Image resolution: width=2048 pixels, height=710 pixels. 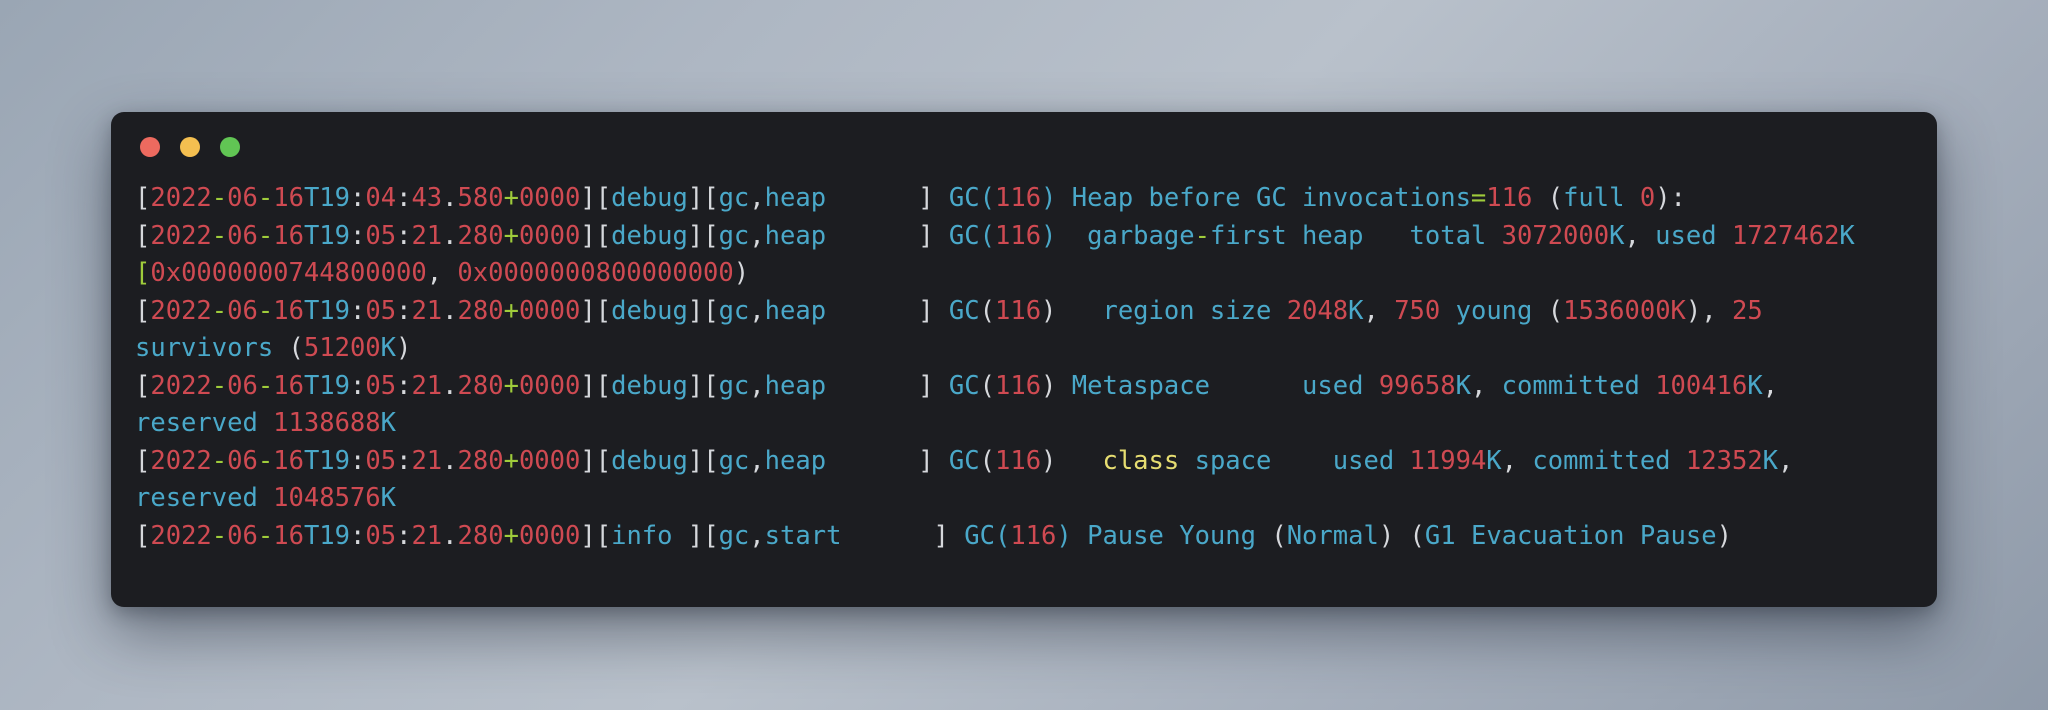 I want to click on log-token: 12352, so click(x=1724, y=460).